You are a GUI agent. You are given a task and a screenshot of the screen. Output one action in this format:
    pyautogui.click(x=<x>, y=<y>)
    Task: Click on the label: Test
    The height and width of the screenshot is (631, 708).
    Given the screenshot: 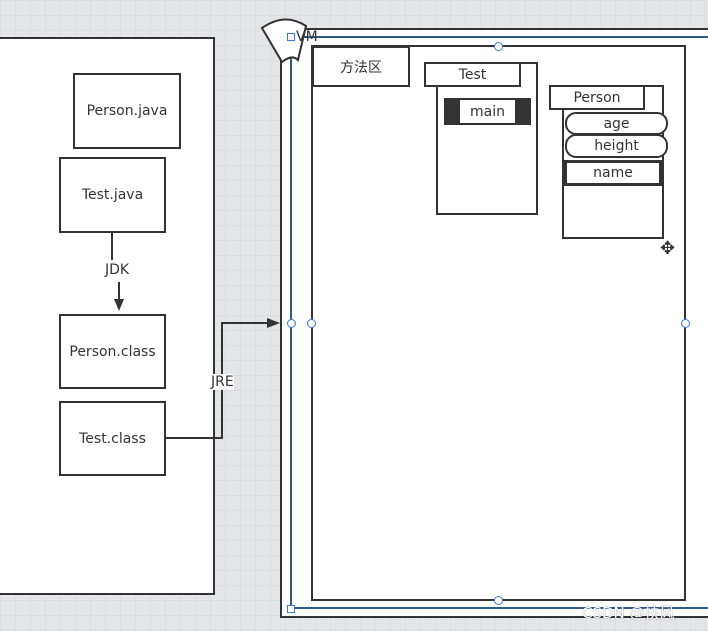 What is the action you would take?
    pyautogui.click(x=472, y=74)
    